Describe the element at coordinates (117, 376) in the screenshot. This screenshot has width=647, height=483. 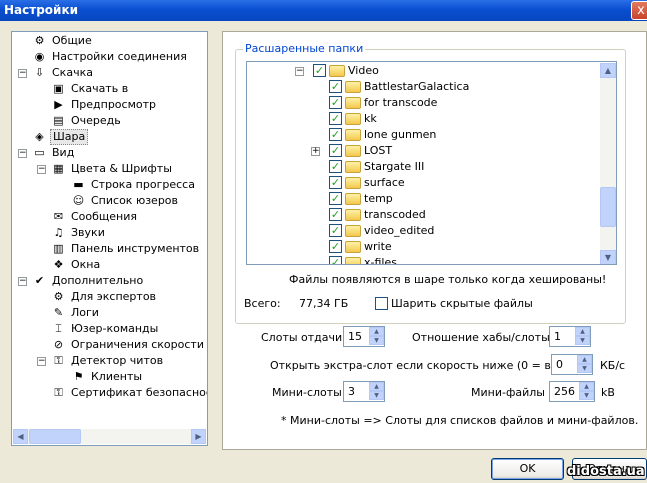
I see `tree-item-label: Клиенты` at that location.